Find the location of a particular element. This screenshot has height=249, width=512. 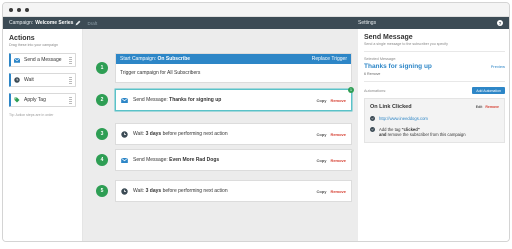

add-automation-button: Add Automation is located at coordinates (488, 90).